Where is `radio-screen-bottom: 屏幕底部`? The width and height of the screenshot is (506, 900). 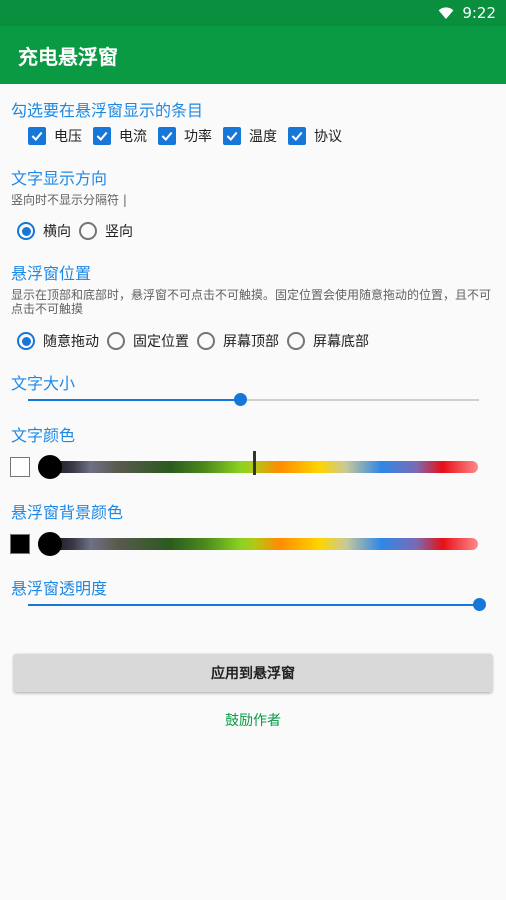
radio-screen-bottom: 屏幕底部 is located at coordinates (328, 341).